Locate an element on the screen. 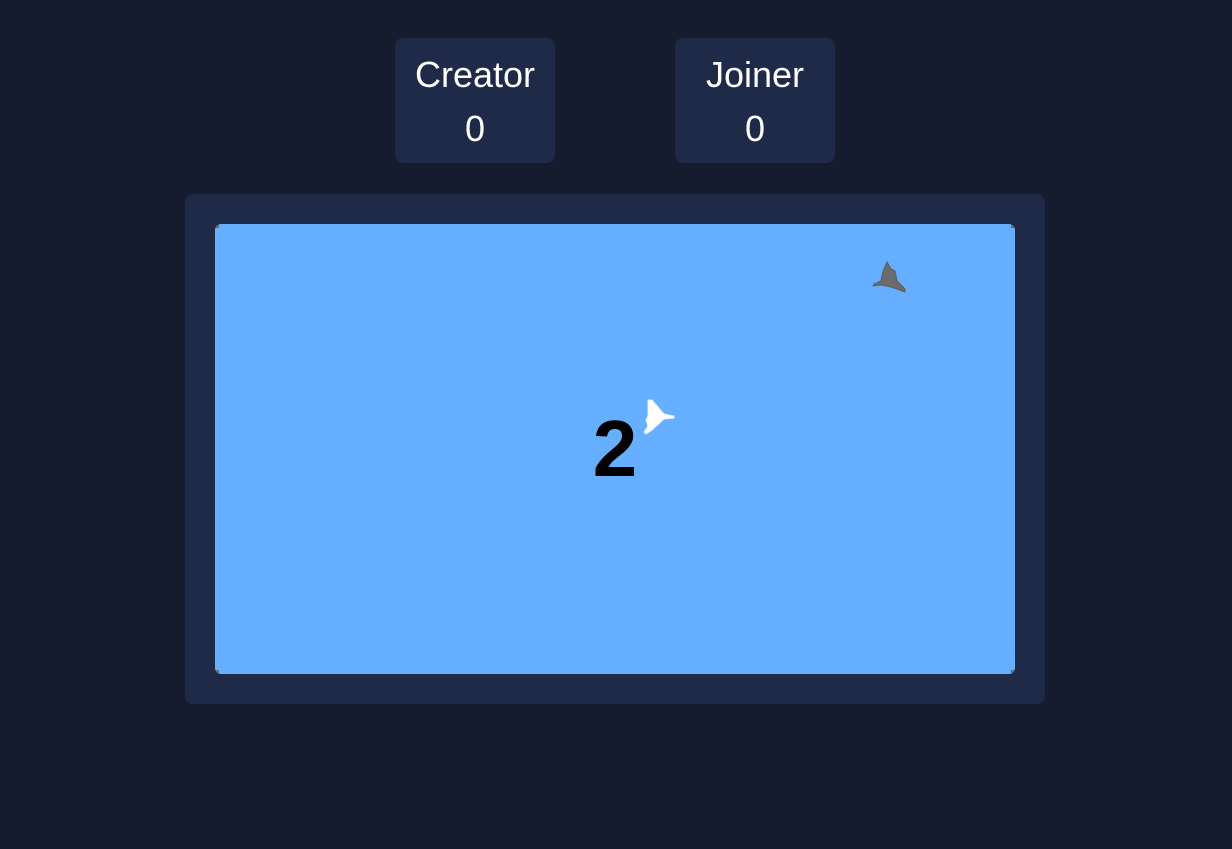 The height and width of the screenshot is (849, 1232). creator-score-card: Creator 0 is located at coordinates (475, 100).